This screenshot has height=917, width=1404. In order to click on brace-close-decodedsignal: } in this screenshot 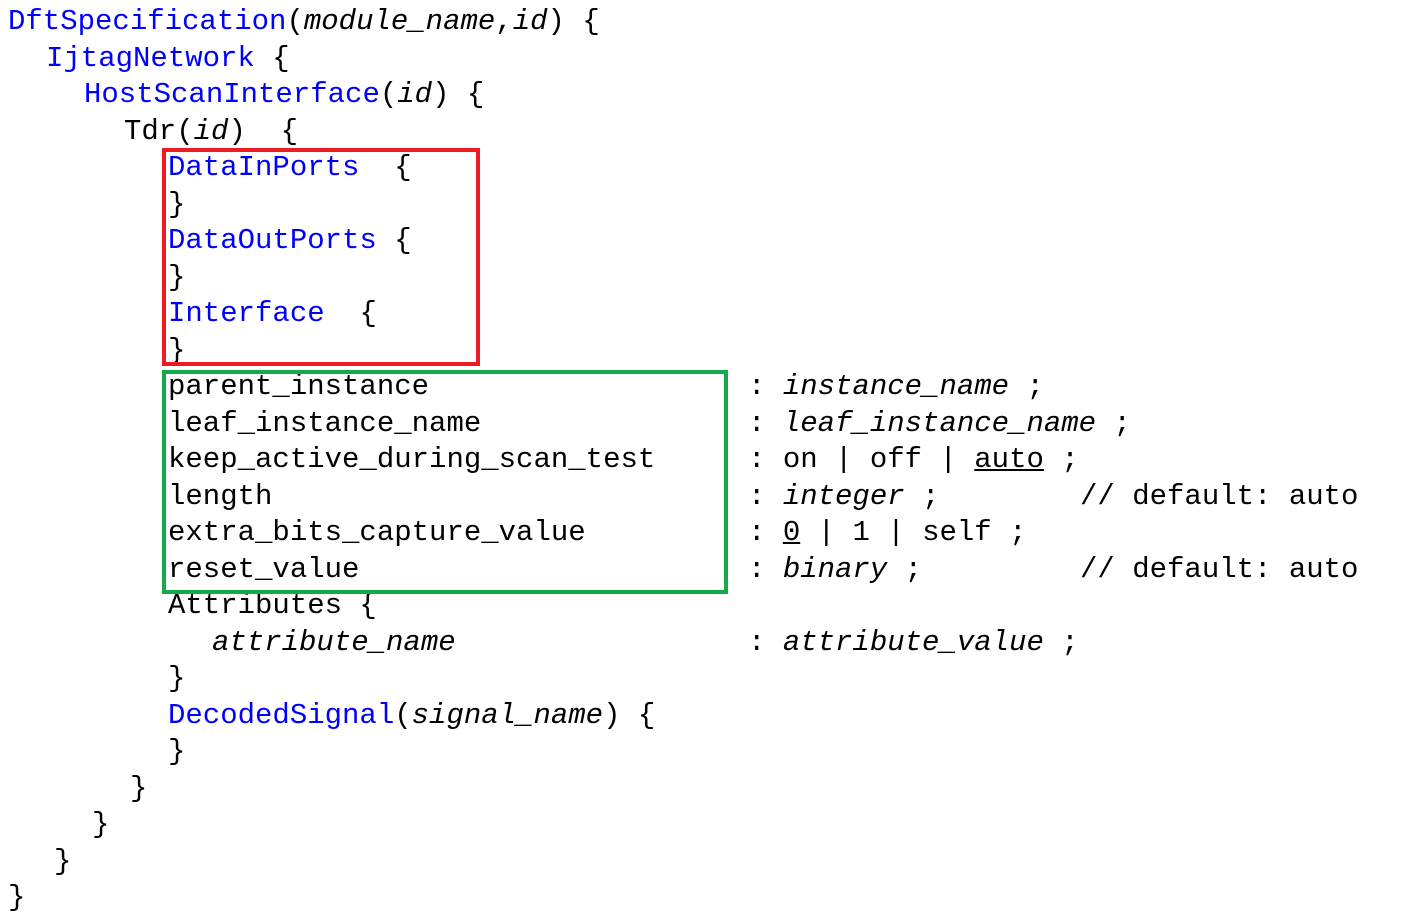, I will do `click(177, 751)`.